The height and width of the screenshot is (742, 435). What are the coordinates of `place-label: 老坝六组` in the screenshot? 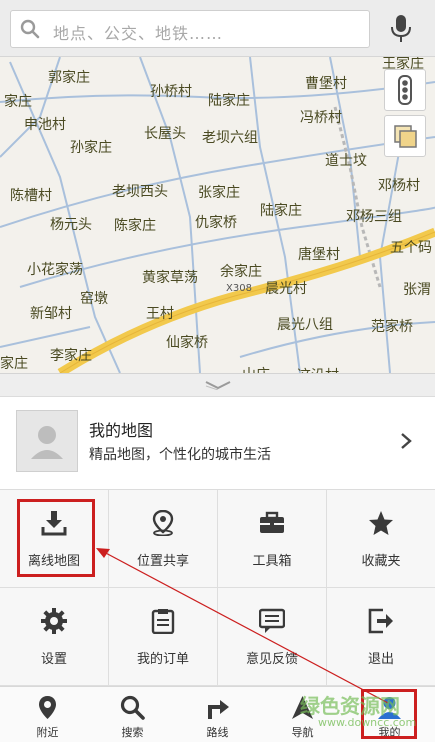 It's located at (230, 138).